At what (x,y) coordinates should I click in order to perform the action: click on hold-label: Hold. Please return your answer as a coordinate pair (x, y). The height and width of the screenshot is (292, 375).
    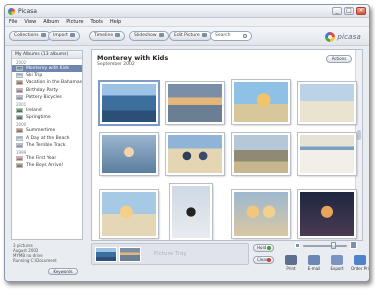
    Looking at the image, I should click on (262, 247).